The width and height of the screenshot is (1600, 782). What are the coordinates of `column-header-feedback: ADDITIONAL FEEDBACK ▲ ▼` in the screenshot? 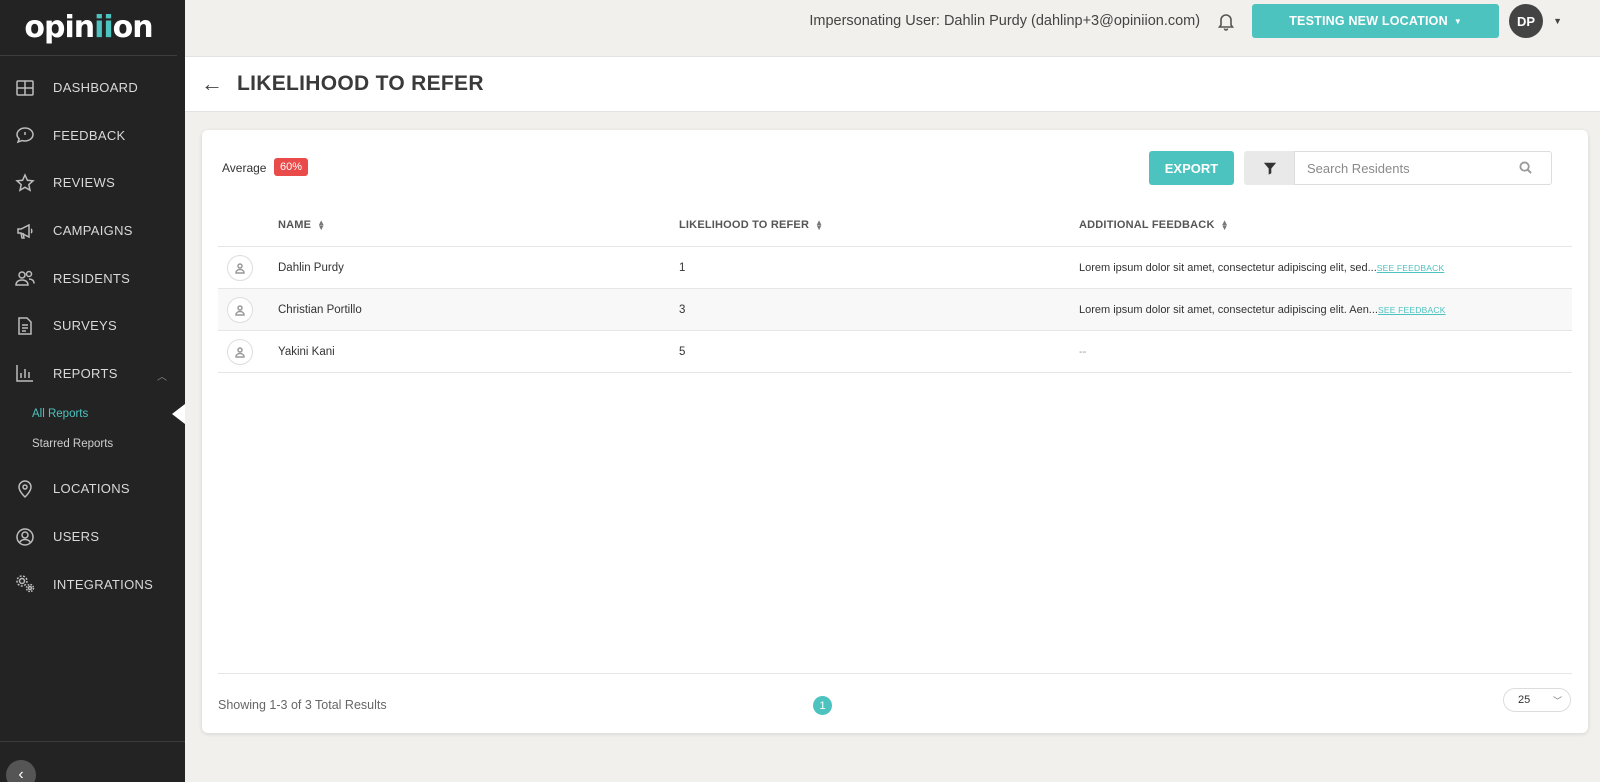 It's located at (1325, 225).